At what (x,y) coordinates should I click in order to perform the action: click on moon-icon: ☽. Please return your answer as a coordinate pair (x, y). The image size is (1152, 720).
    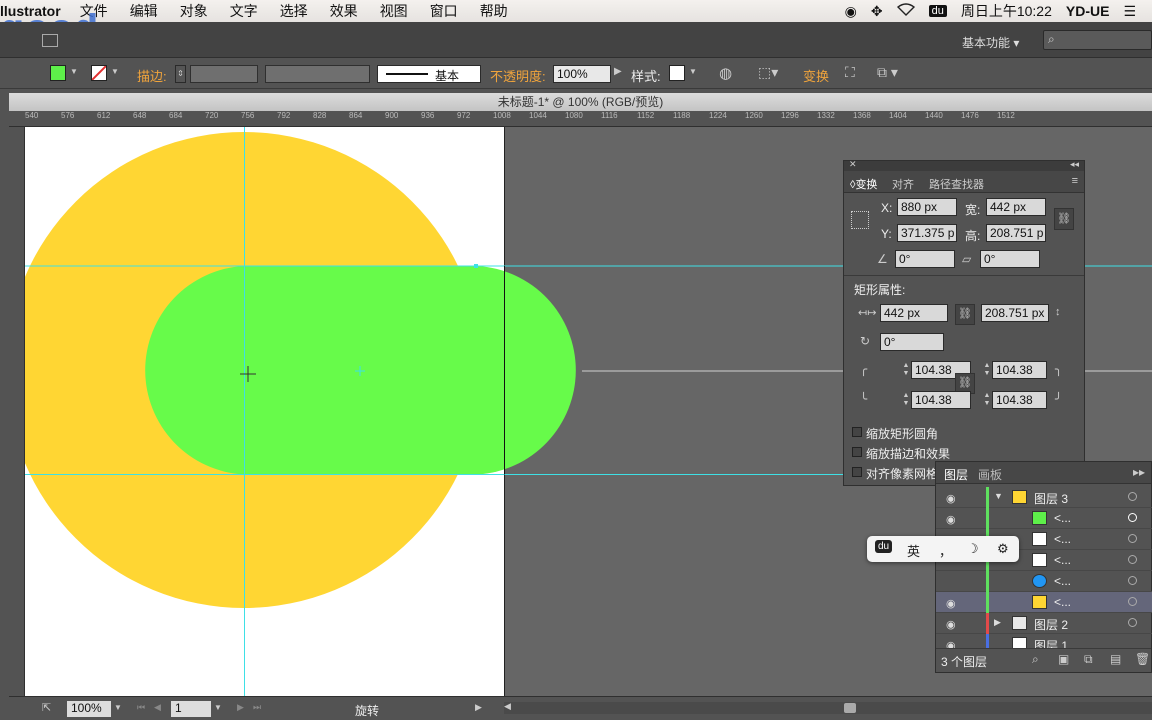
    Looking at the image, I should click on (973, 549).